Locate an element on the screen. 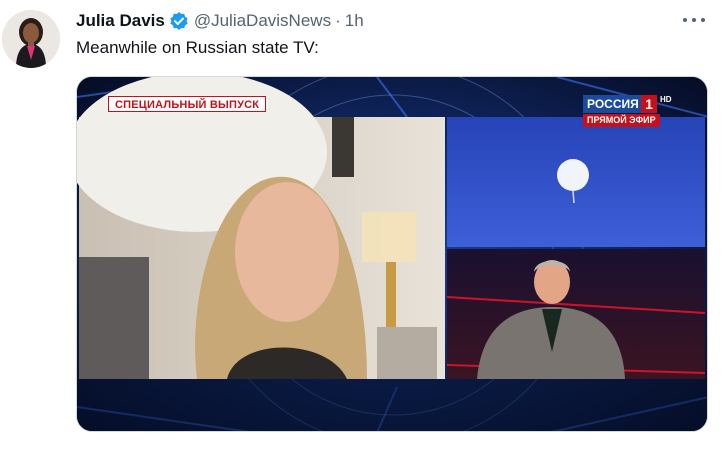  avatar-photo is located at coordinates (31, 39).